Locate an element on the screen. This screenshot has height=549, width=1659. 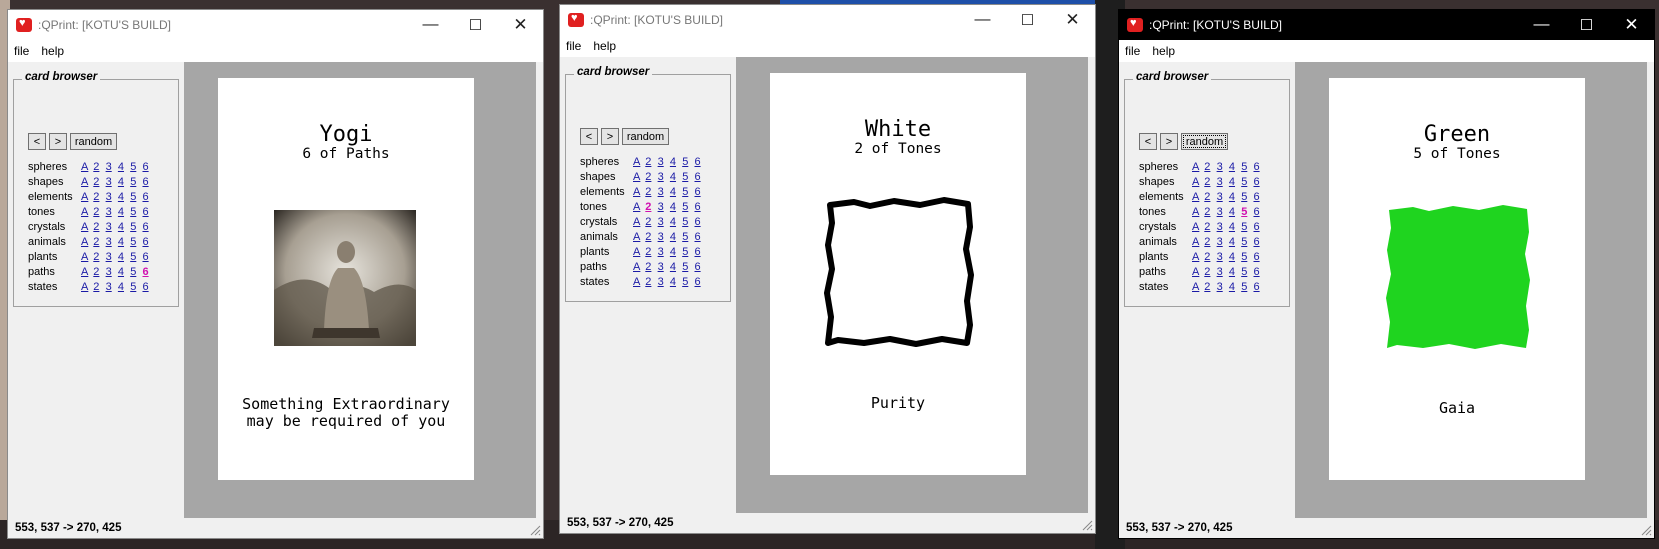
resize-grip-icon is located at coordinates (535, 530).